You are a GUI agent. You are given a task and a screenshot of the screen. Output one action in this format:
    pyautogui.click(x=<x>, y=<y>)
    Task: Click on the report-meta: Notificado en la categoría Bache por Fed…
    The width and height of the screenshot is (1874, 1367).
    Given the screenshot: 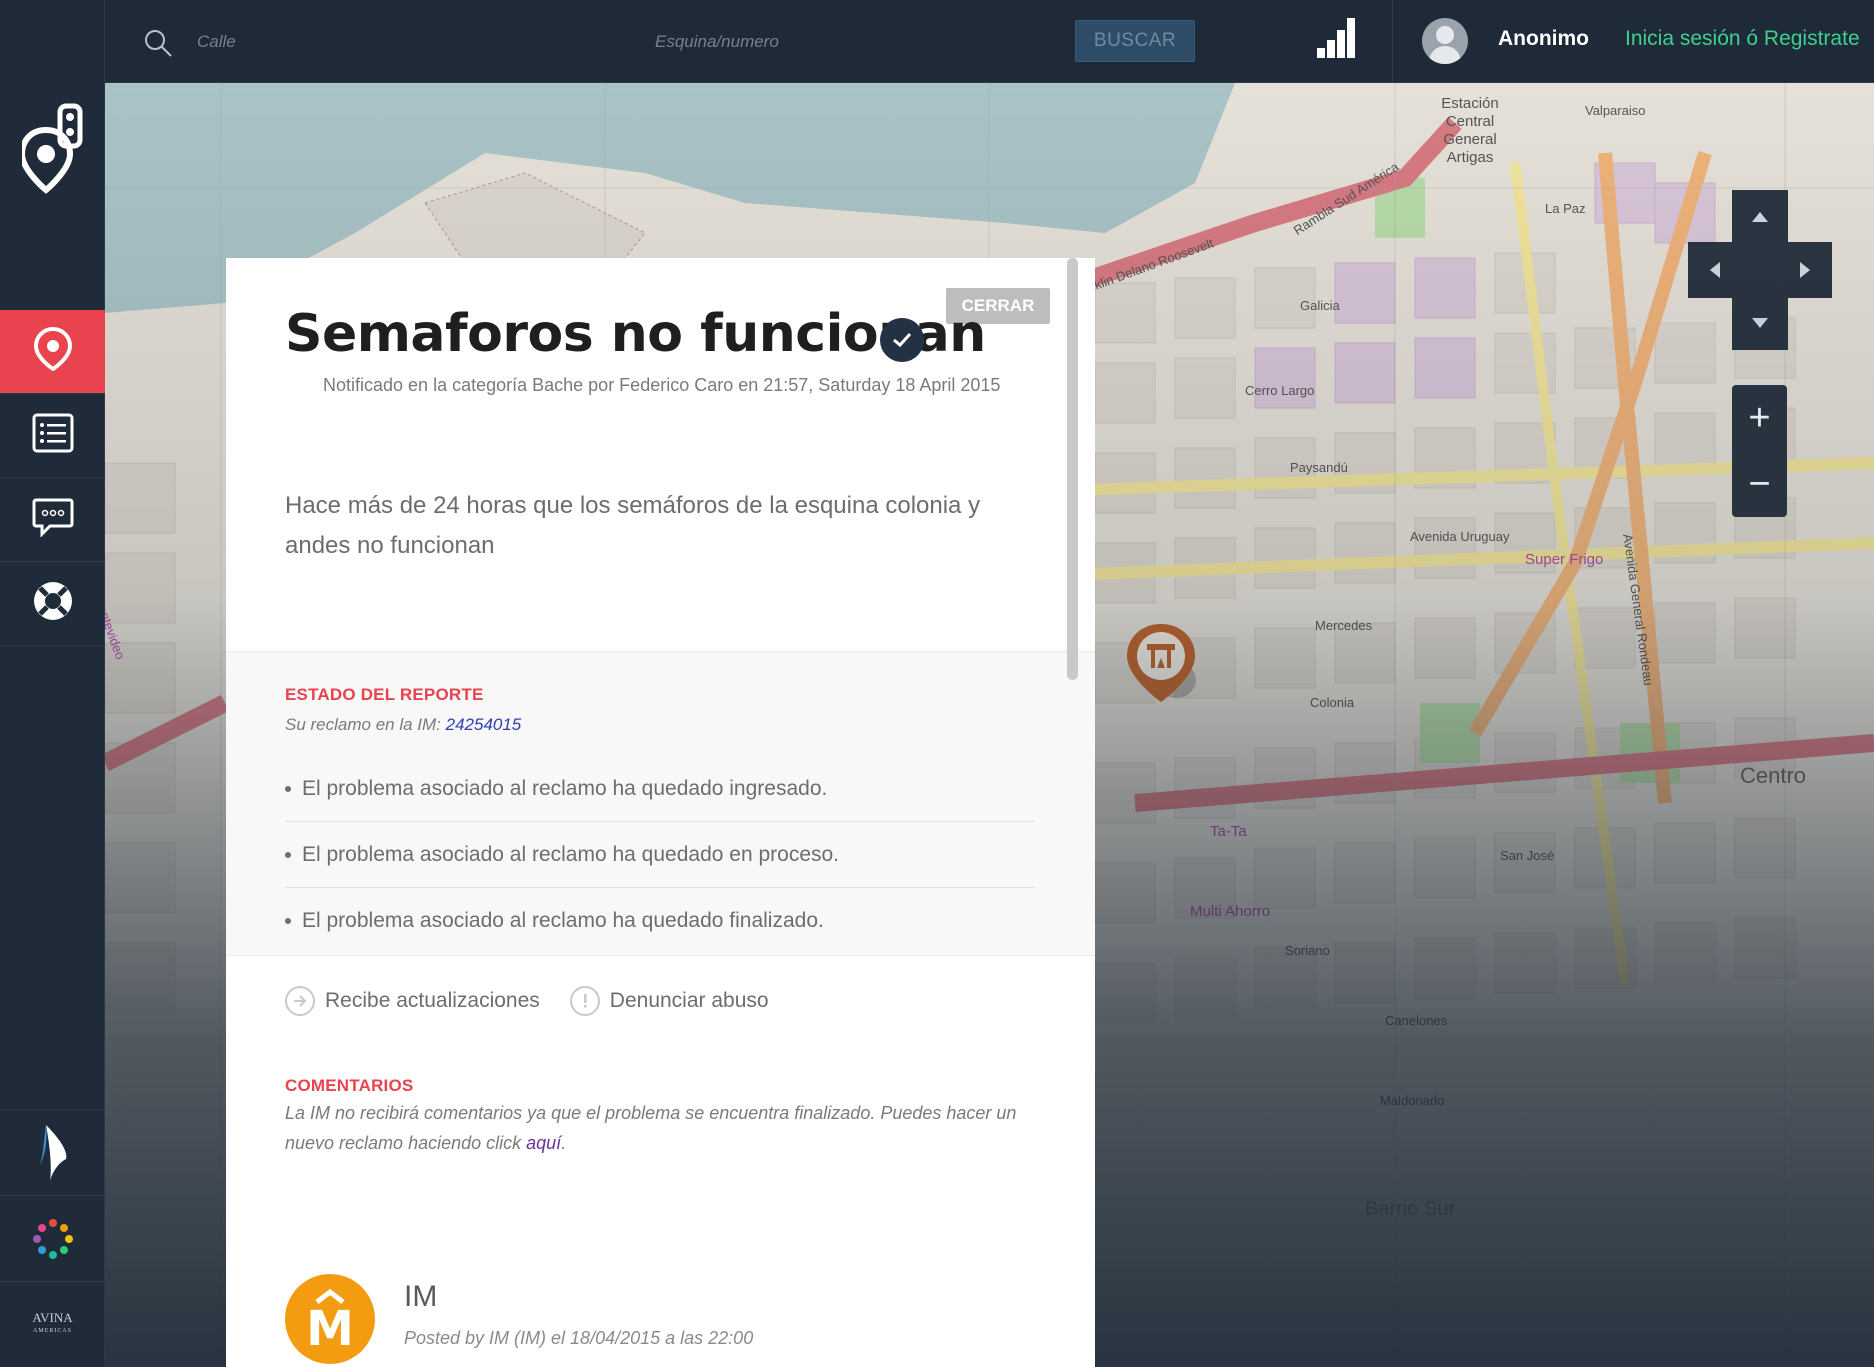 What is the action you would take?
    pyautogui.click(x=662, y=385)
    